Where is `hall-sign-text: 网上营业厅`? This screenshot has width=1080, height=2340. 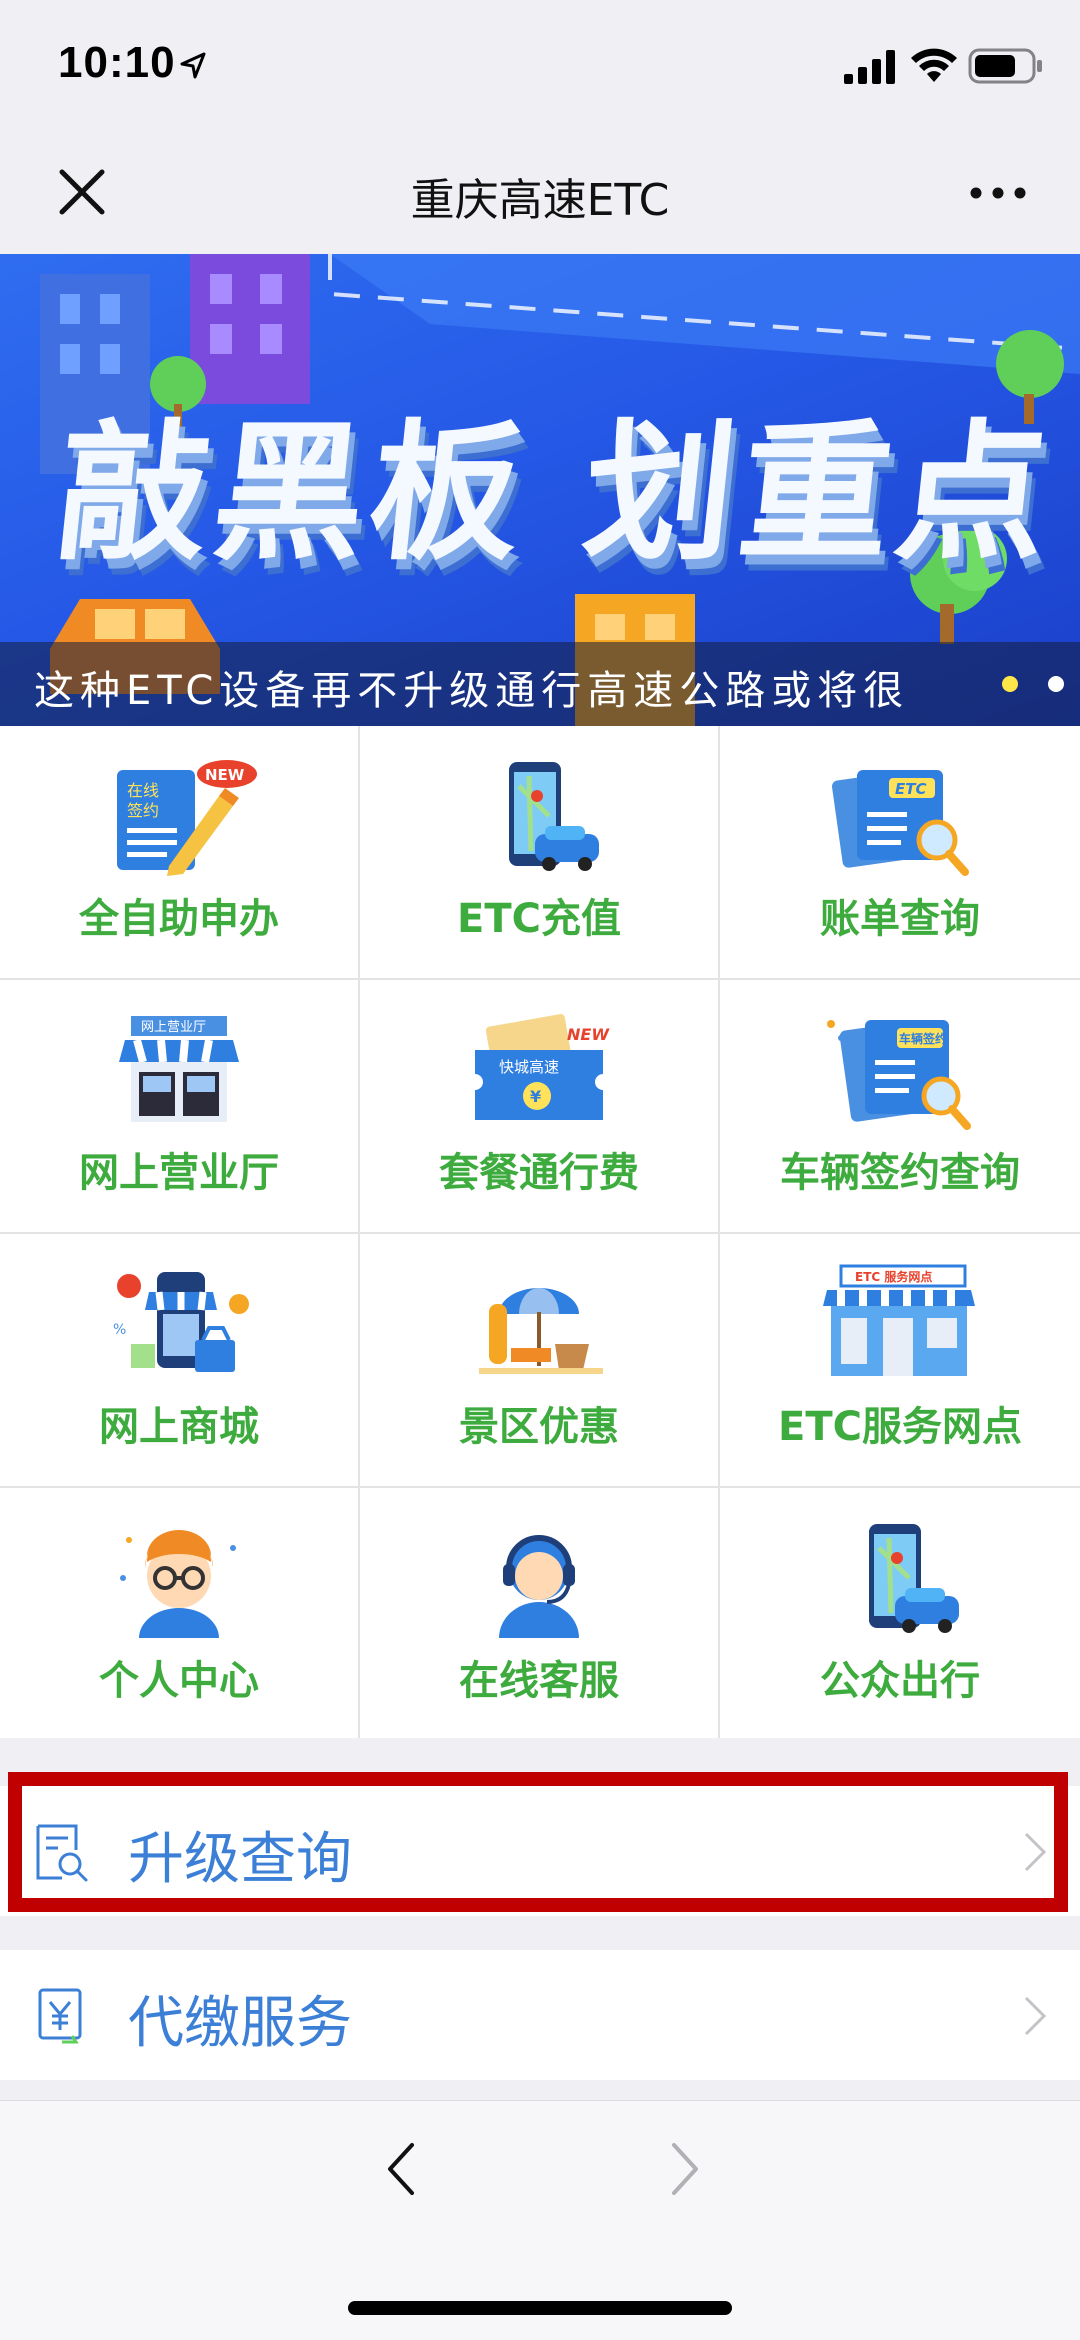 hall-sign-text: 网上营业厅 is located at coordinates (173, 1027).